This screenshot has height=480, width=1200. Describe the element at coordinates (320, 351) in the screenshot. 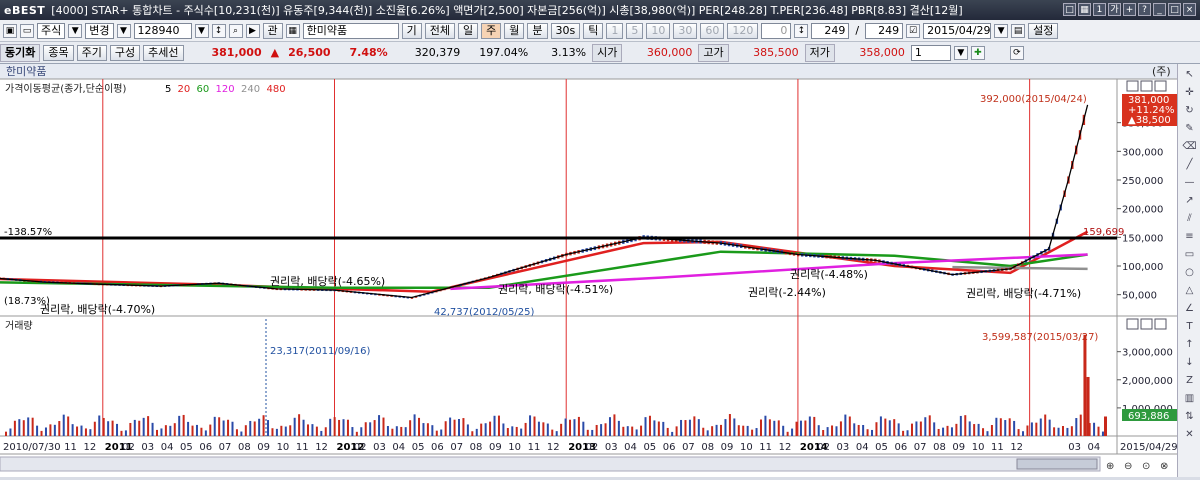

I see `annotation-volume-low: 23,317(2011/09/16)` at that location.